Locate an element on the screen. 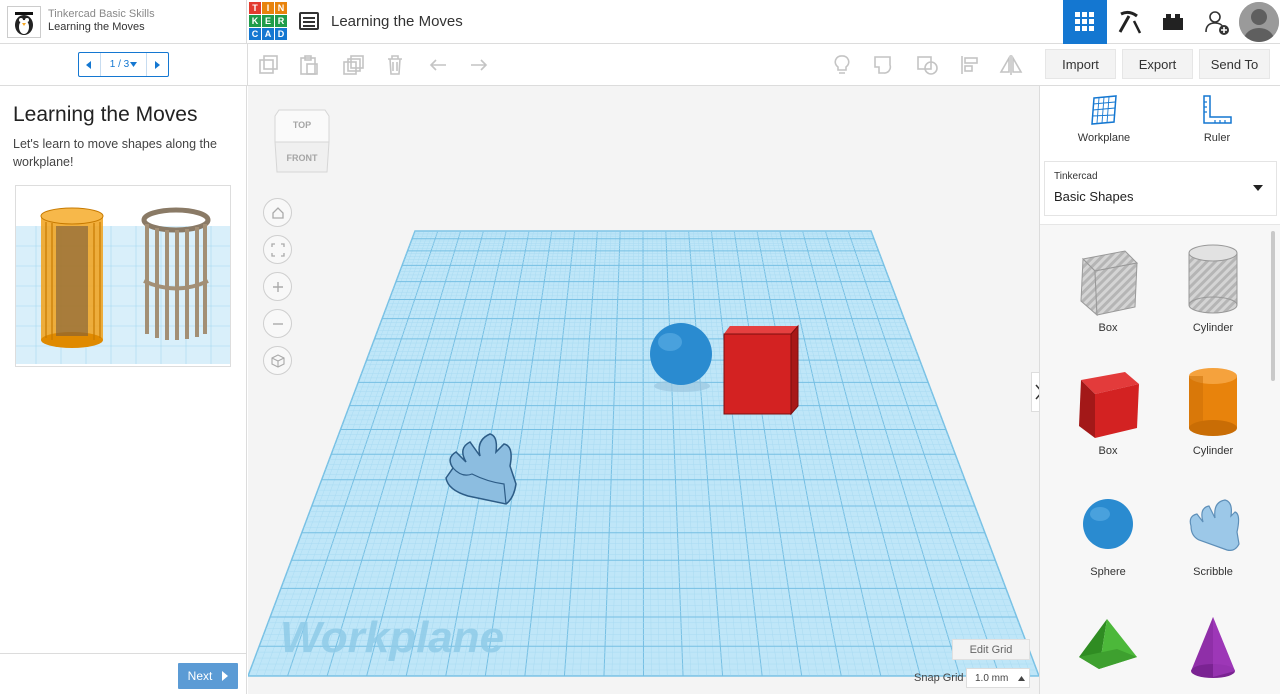 Image resolution: width=1280 pixels, height=694 pixels. user-avatar is located at coordinates (1259, 22).